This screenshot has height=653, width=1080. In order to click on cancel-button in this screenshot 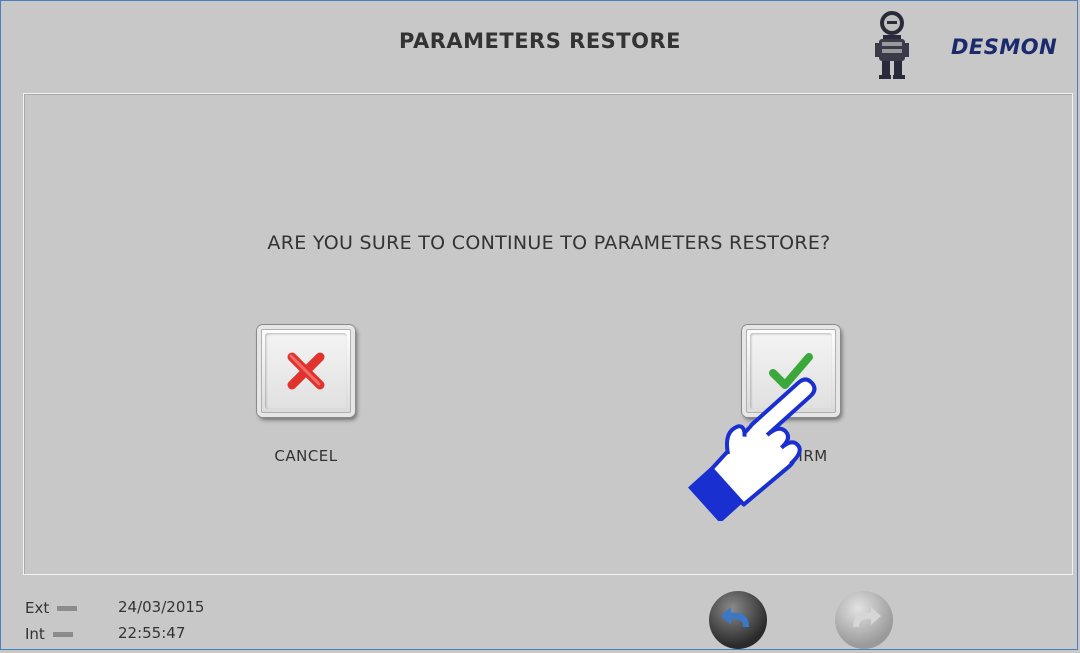, I will do `click(306, 371)`.